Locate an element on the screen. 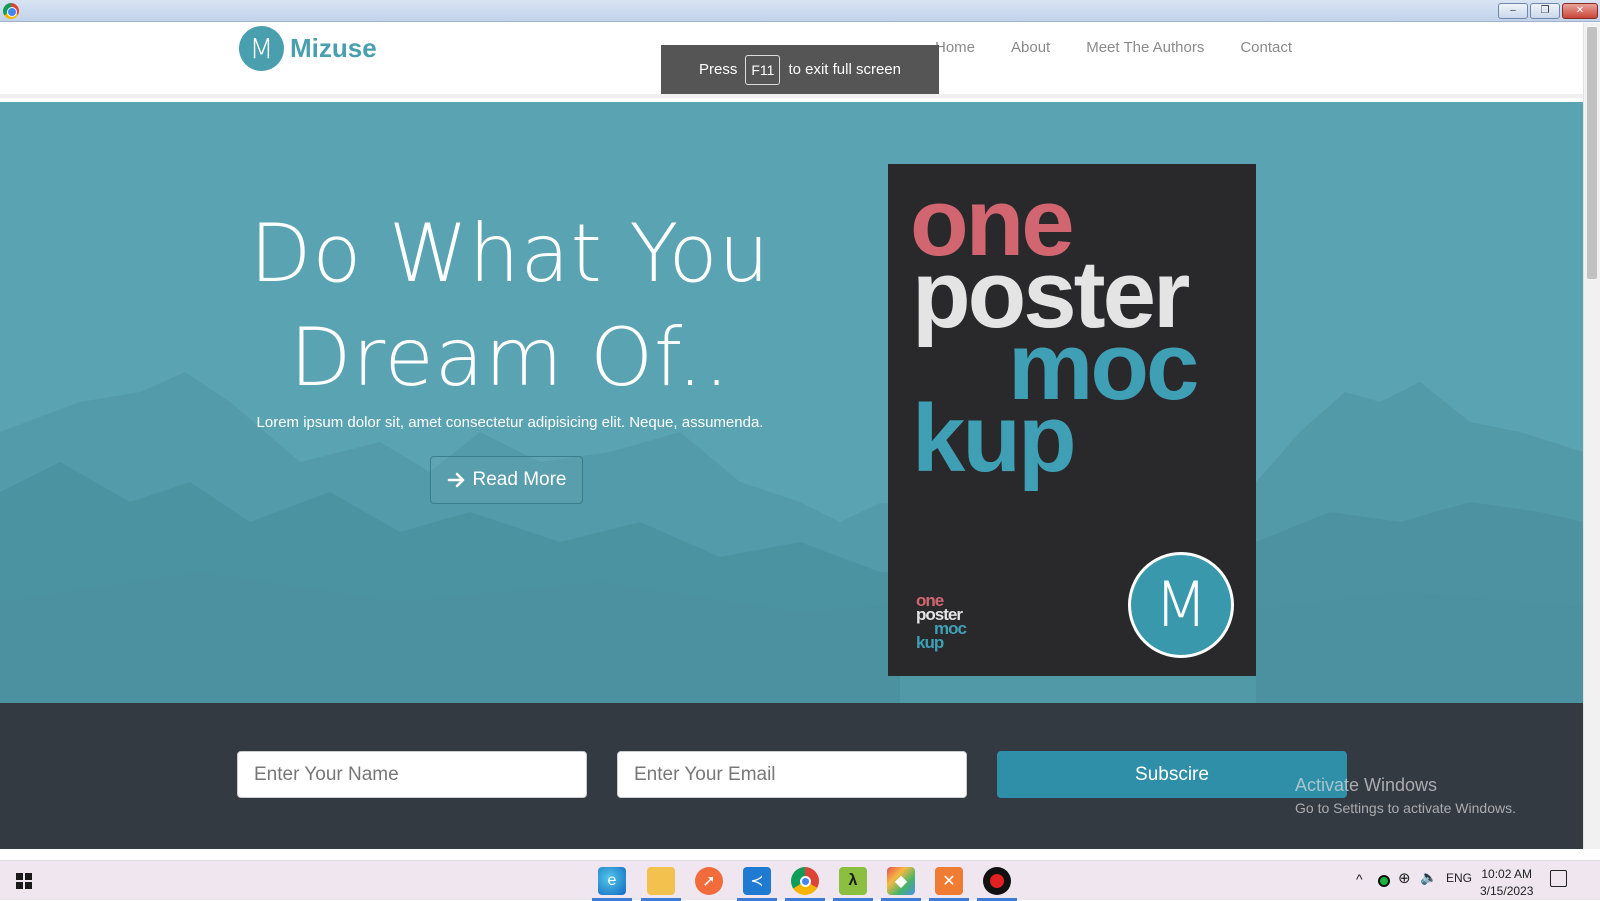 Image resolution: width=1600 pixels, height=901 pixels. nav-meet-the-authors: Meet The Authors is located at coordinates (1145, 47).